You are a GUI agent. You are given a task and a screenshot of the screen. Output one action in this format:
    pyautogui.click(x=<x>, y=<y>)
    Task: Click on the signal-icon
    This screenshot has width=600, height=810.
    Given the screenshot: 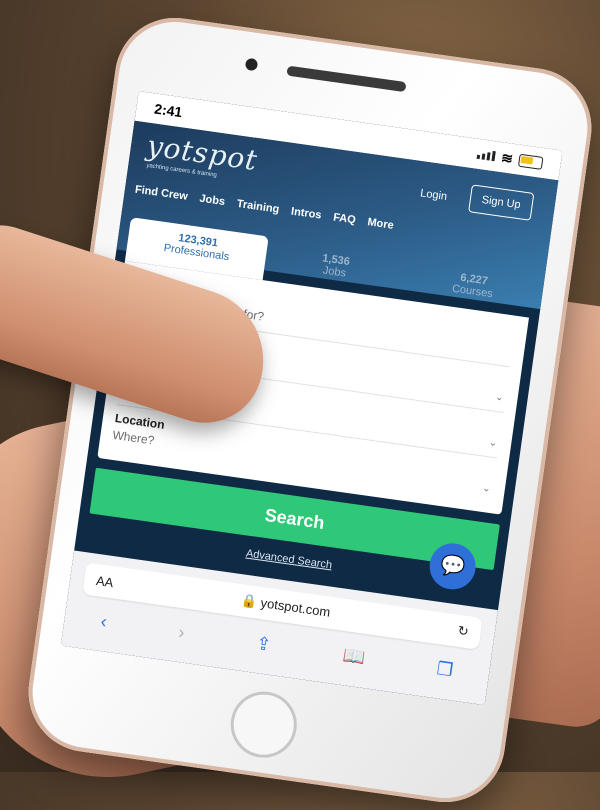 What is the action you would take?
    pyautogui.click(x=486, y=155)
    